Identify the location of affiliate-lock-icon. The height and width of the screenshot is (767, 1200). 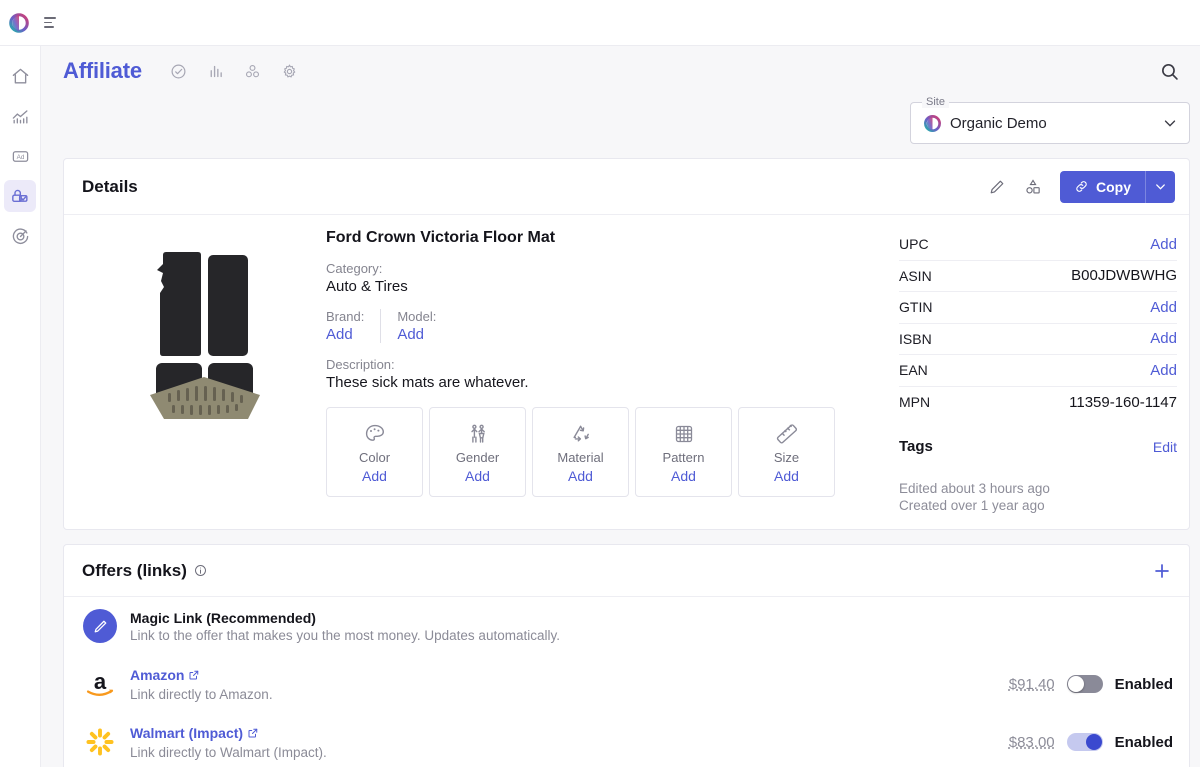
(20, 196).